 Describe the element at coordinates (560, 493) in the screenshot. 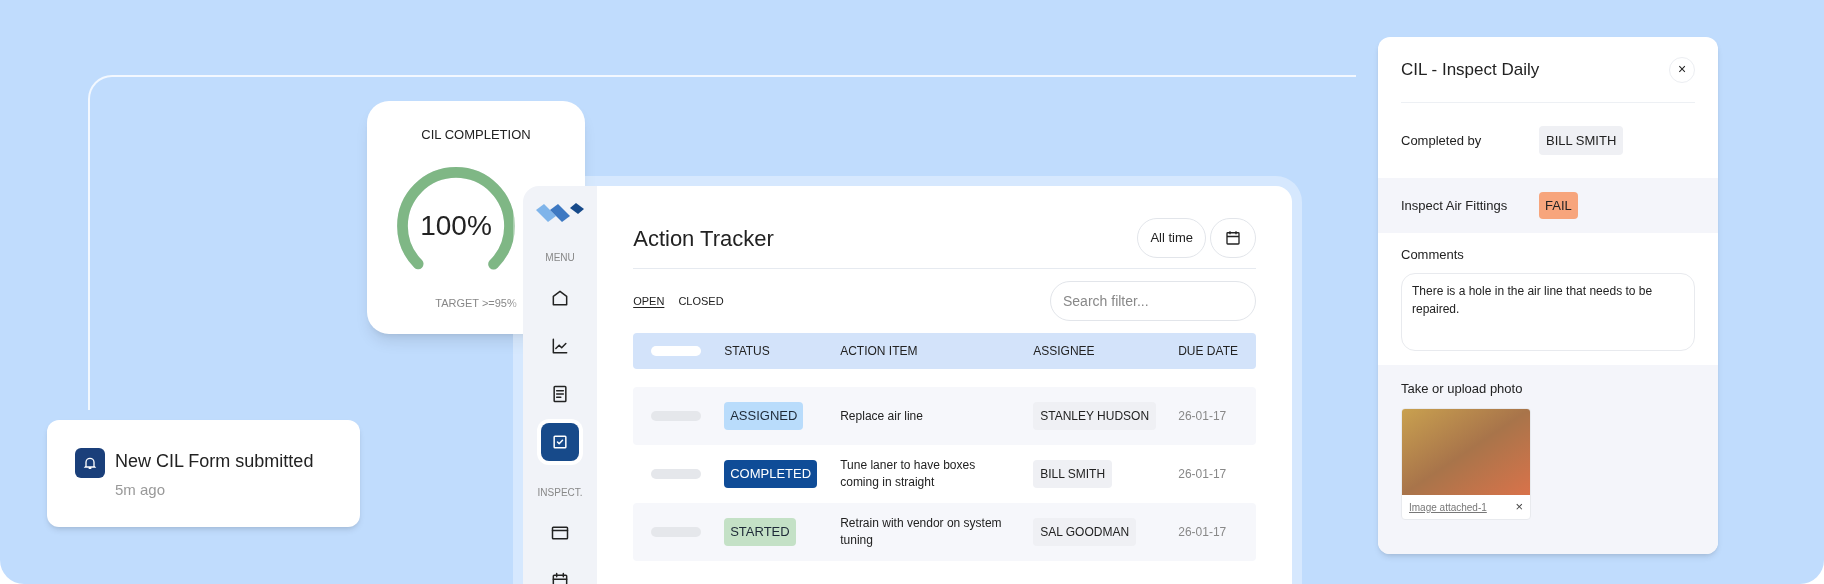

I see `sidebar-section-label: INSPECT.` at that location.